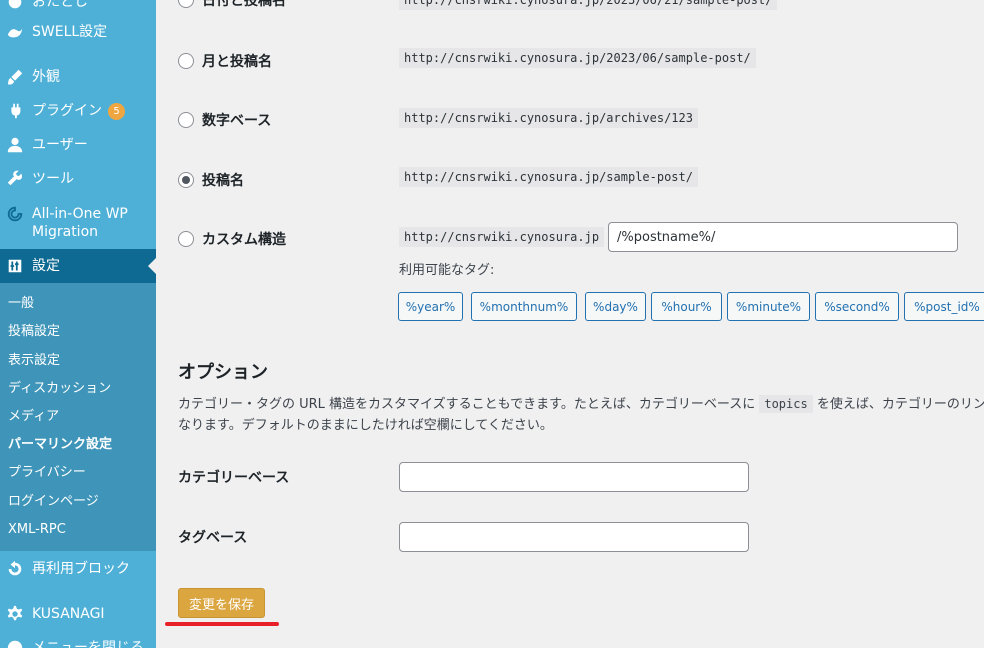 This screenshot has width=984, height=648. Describe the element at coordinates (33, 417) in the screenshot. I see `submenu-item-media: メディア` at that location.